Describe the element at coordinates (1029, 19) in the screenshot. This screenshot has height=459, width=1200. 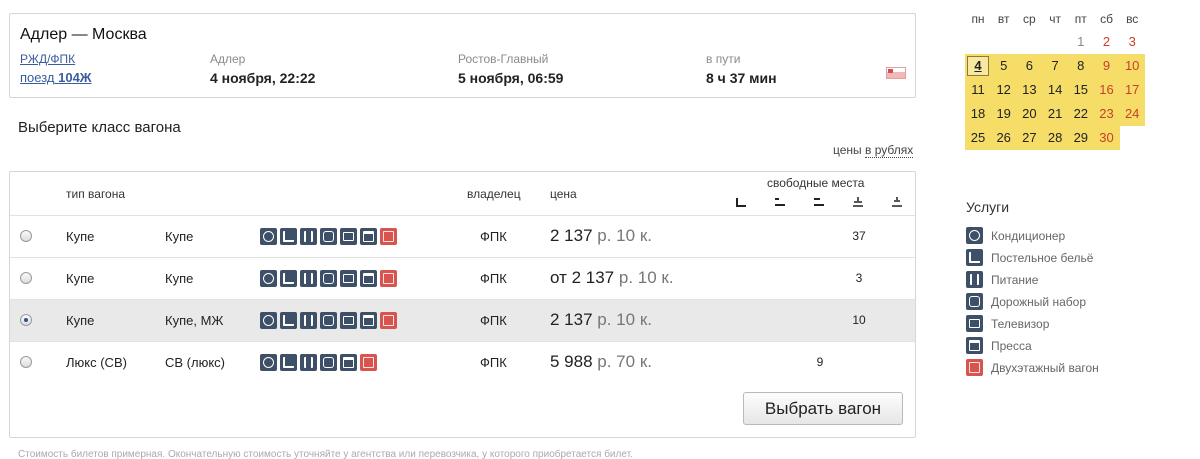
I see `weekday-label: ср` at that location.